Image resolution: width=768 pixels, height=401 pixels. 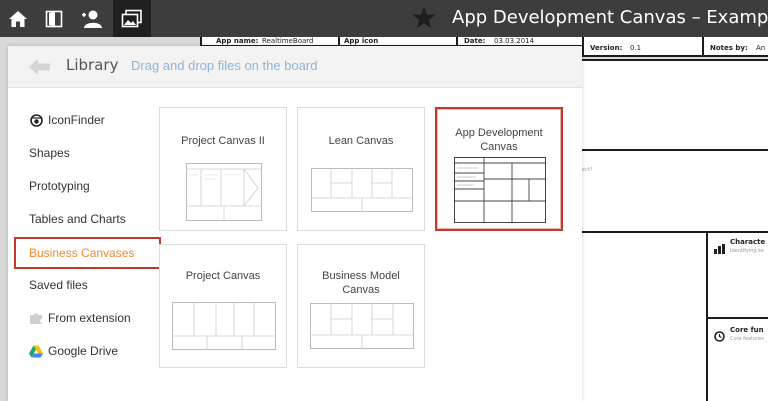 I want to click on puzzle-icon, so click(x=36, y=318).